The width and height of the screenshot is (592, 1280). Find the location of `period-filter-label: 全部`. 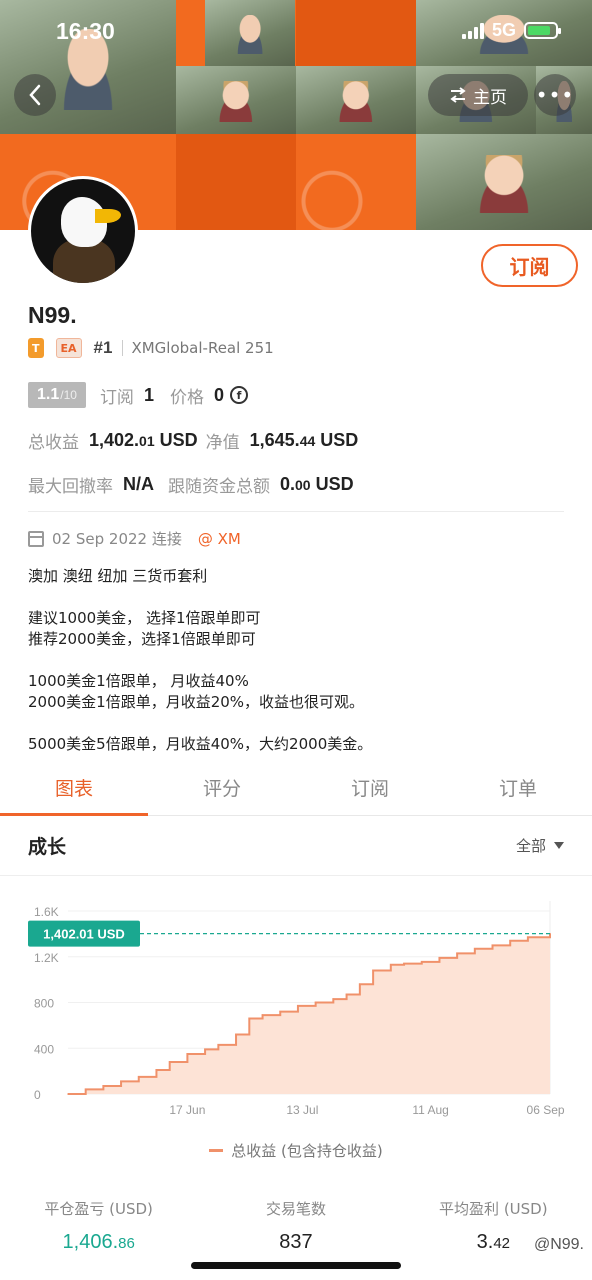

period-filter-label: 全部 is located at coordinates (530, 846).